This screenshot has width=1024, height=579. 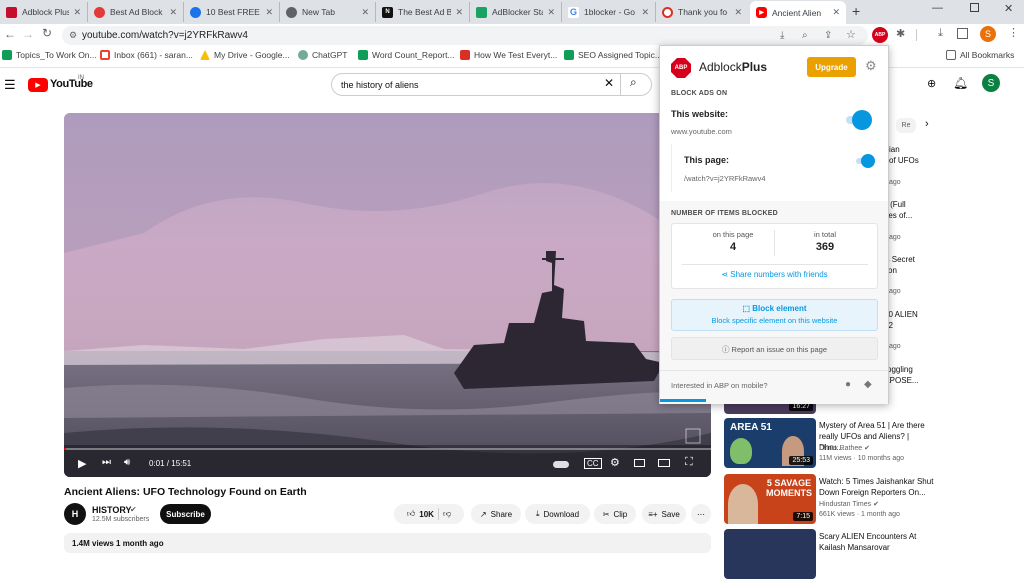 I want to click on tab-thank-you: Thank you fo ✕, so click(x=702, y=12).